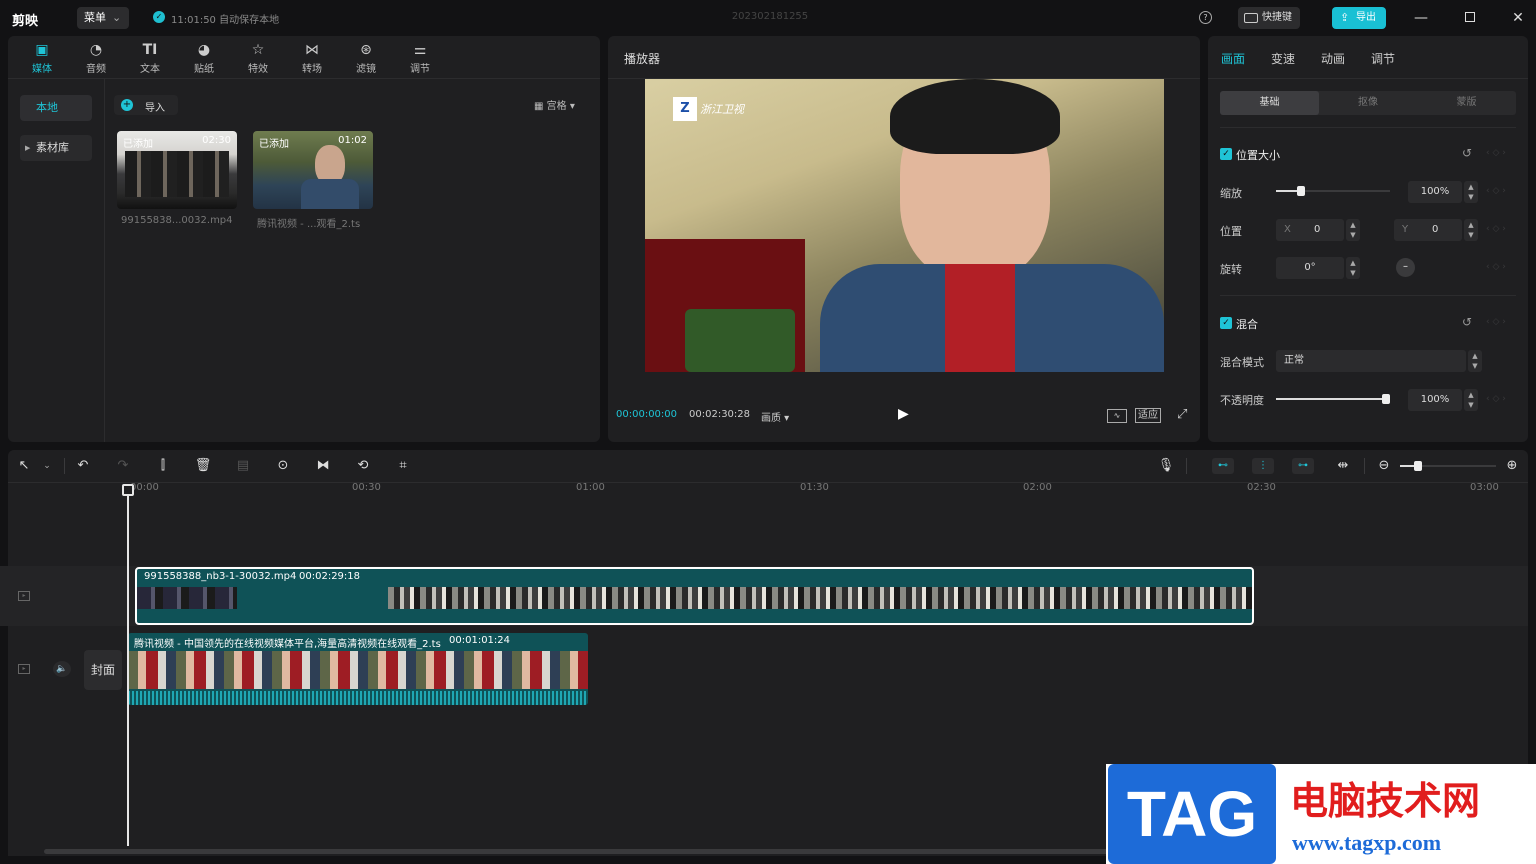 This screenshot has height=864, width=1536. I want to click on tab-speed: 变速, so click(1283, 58).